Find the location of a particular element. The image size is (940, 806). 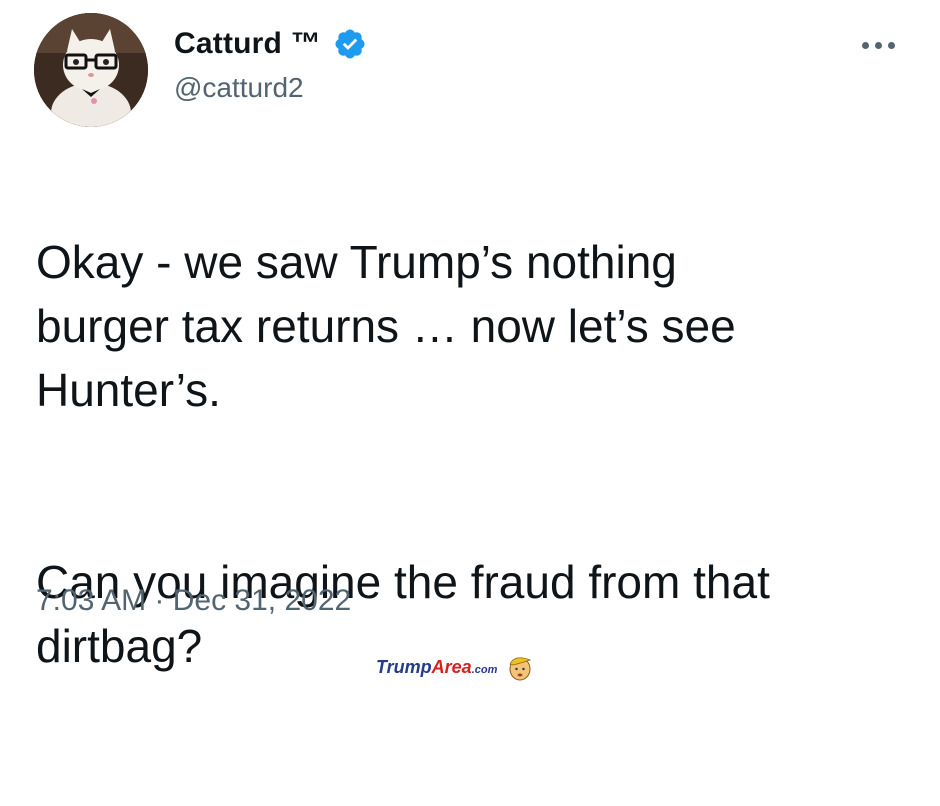

display-name: Catturd ™ is located at coordinates (247, 44).